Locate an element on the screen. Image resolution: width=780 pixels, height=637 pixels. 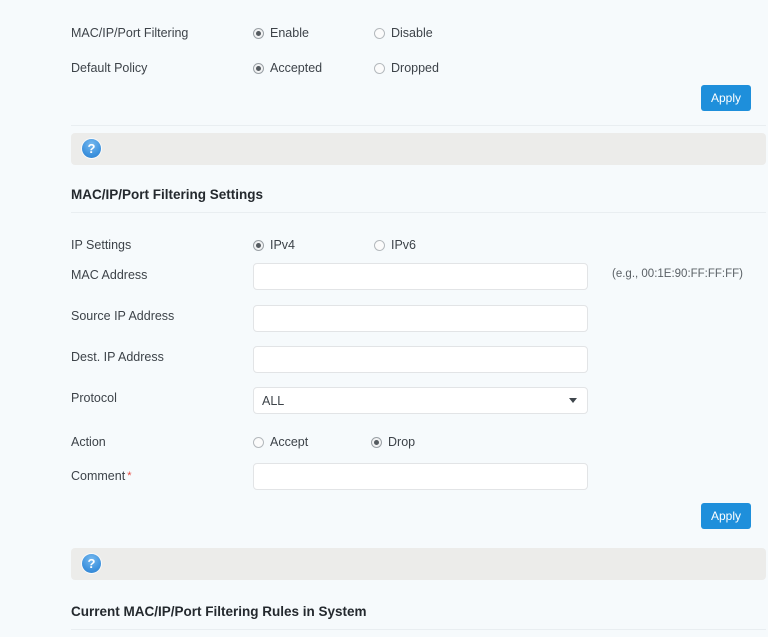
radio-label-accepted: Accepted is located at coordinates (296, 68).